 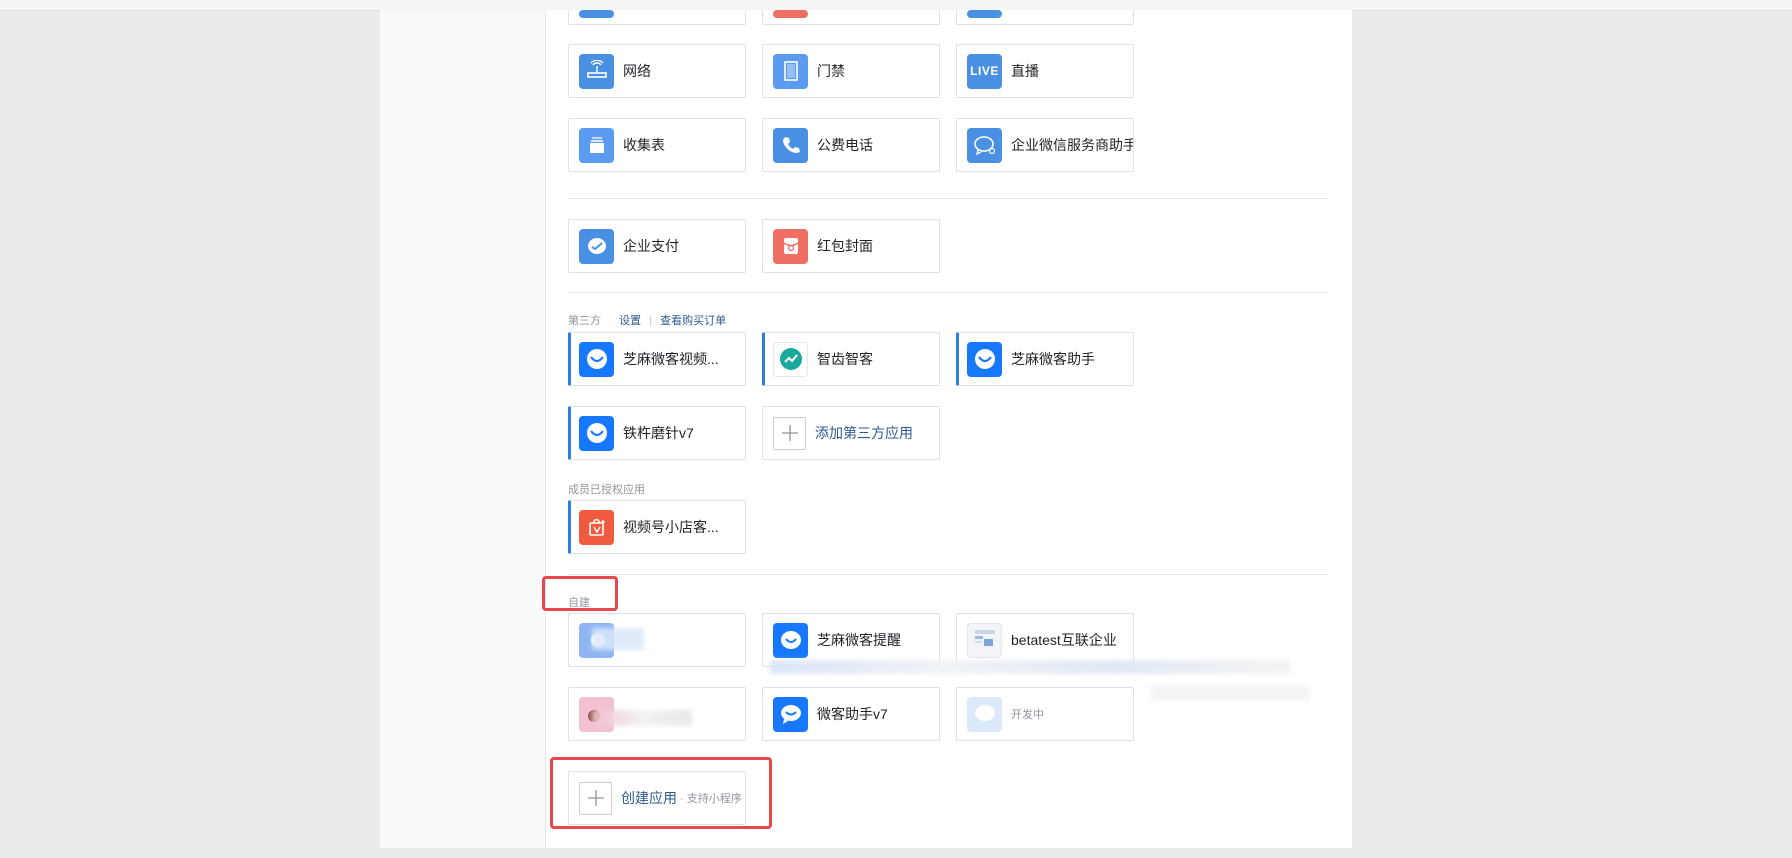 I want to click on add-third-party-app-button: 添加第三方应用, so click(x=851, y=433).